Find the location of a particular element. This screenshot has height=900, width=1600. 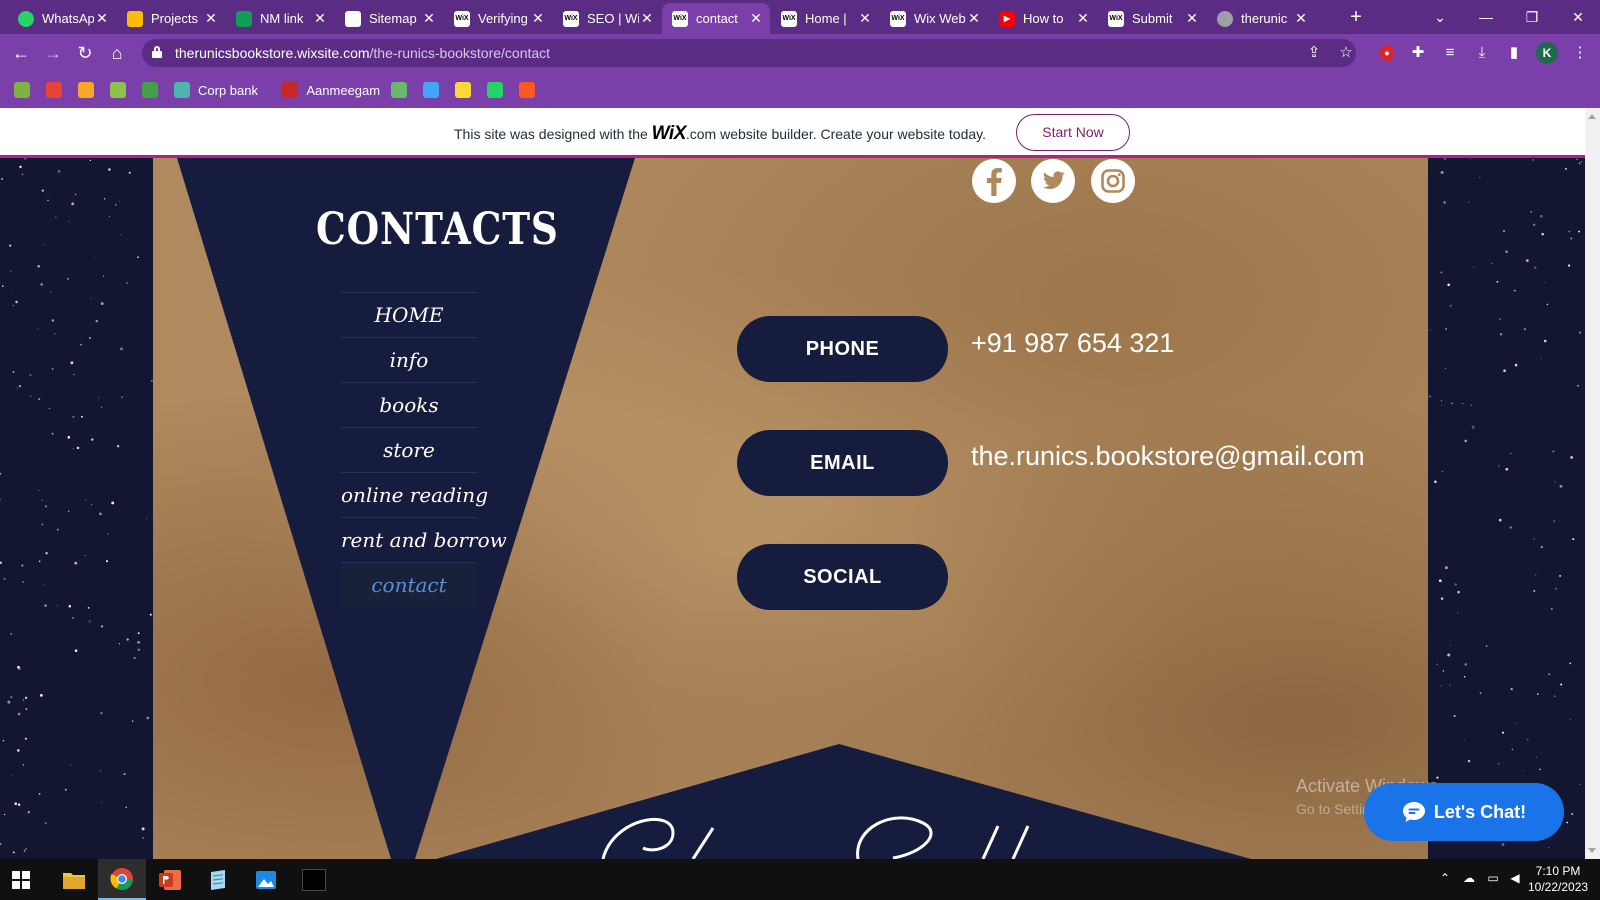

notepad-app-icon is located at coordinates (218, 879).